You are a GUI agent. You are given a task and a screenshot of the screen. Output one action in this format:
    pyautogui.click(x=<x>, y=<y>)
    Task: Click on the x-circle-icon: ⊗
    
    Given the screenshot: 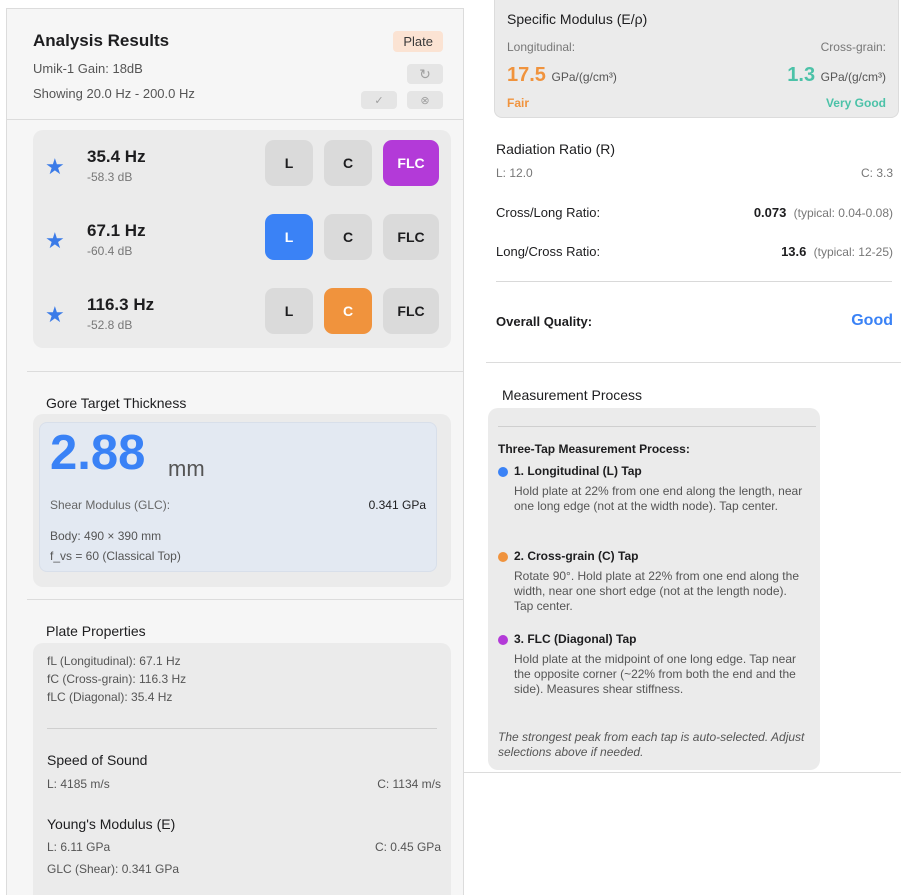 What is the action you would take?
    pyautogui.click(x=425, y=100)
    